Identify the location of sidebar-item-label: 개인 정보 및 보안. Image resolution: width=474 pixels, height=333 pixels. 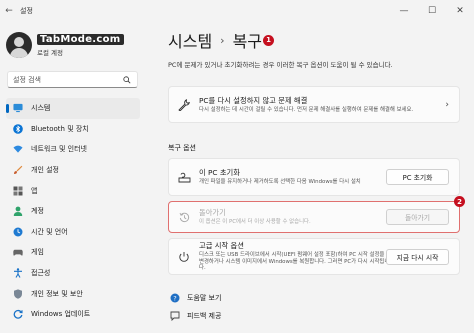
(57, 293).